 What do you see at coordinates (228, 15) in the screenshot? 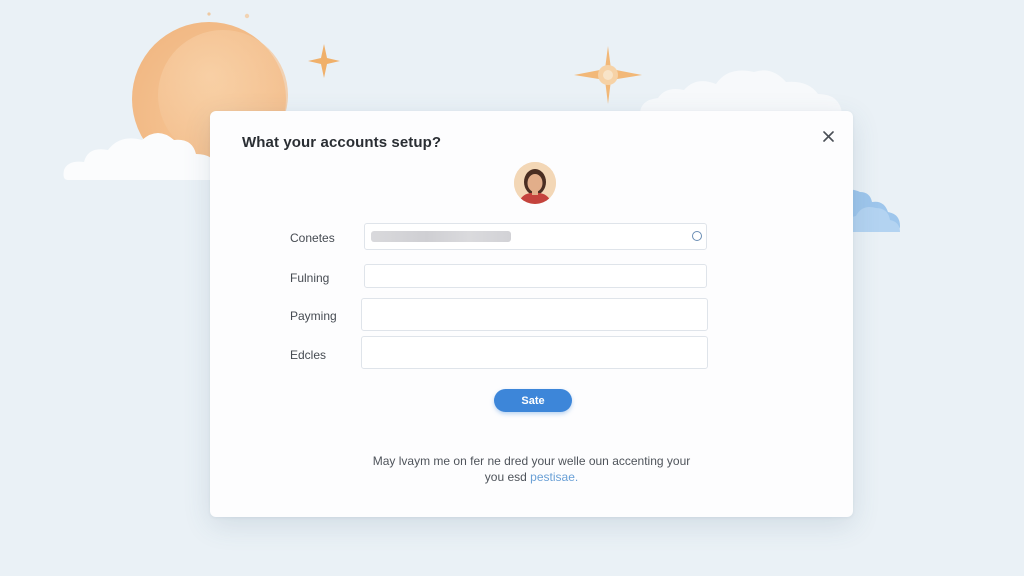
I see `dots-decoration` at bounding box center [228, 15].